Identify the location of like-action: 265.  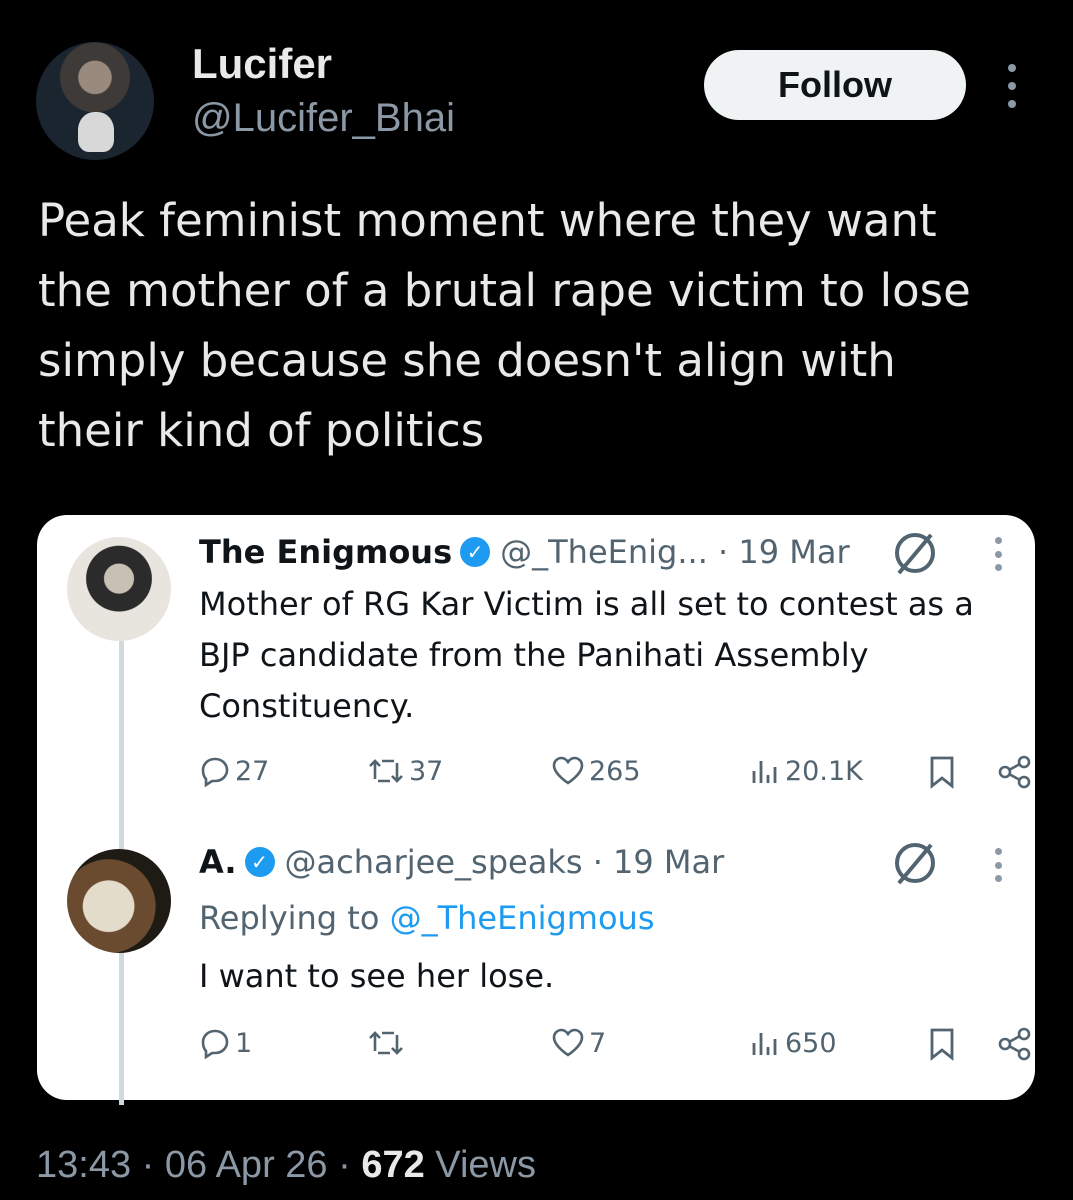
(596, 771).